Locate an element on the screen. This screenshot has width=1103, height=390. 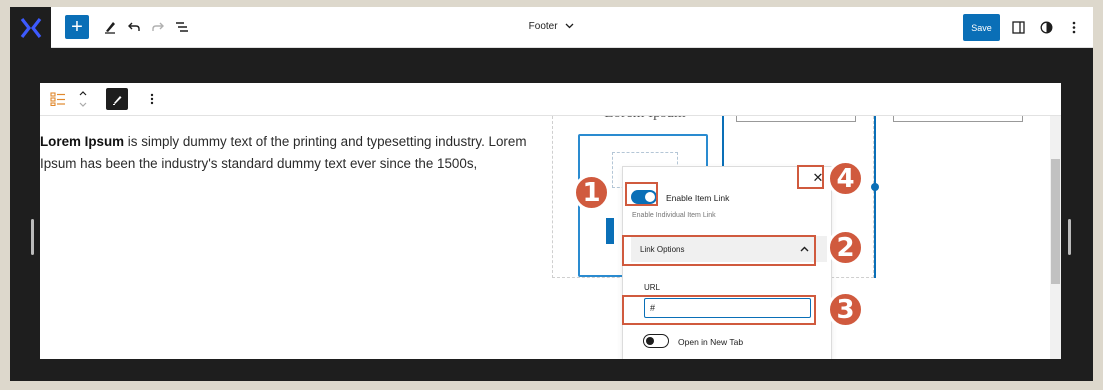
annotation-badge-2: 2 is located at coordinates (845, 247).